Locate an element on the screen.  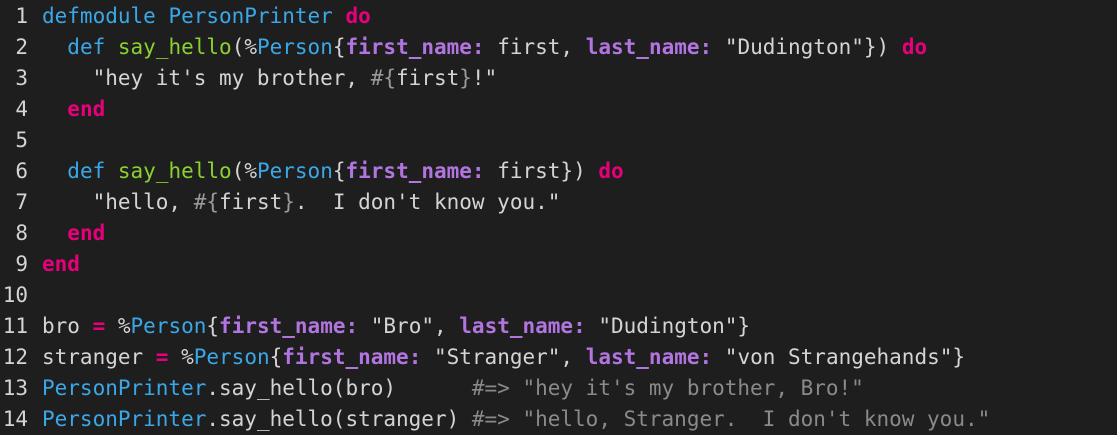
line-number: 7 is located at coordinates (21, 202).